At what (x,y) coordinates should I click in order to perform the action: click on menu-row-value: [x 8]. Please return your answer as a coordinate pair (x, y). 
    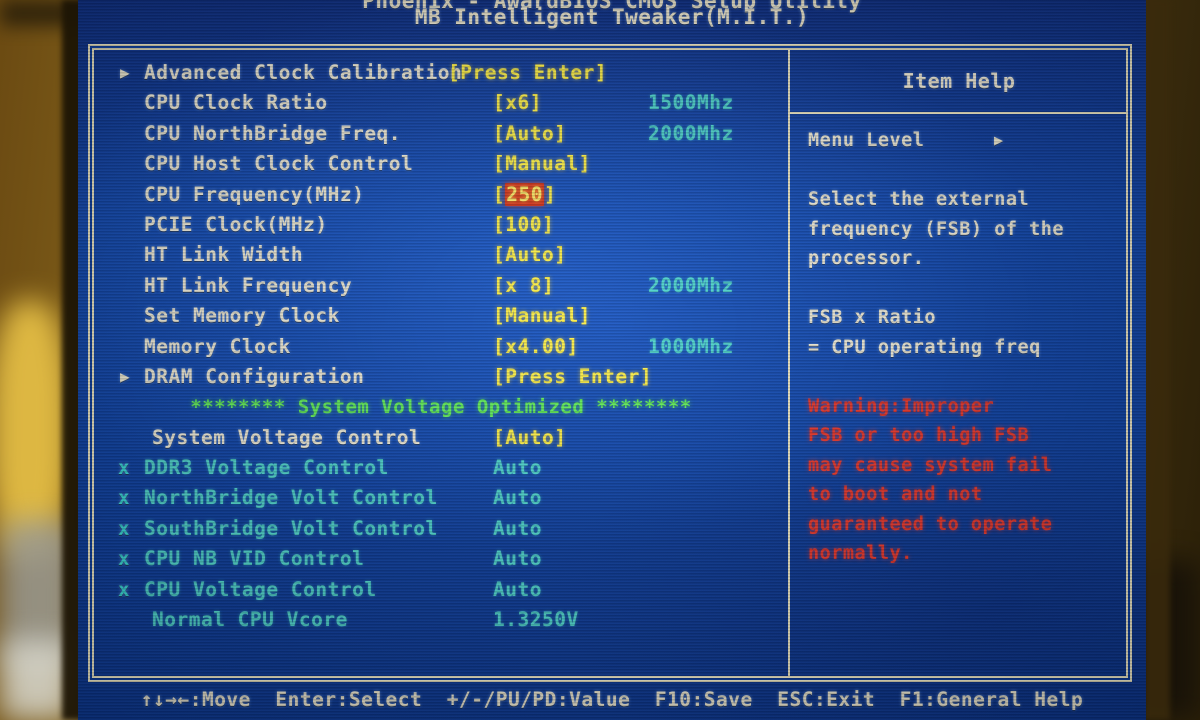
    Looking at the image, I should click on (523, 286).